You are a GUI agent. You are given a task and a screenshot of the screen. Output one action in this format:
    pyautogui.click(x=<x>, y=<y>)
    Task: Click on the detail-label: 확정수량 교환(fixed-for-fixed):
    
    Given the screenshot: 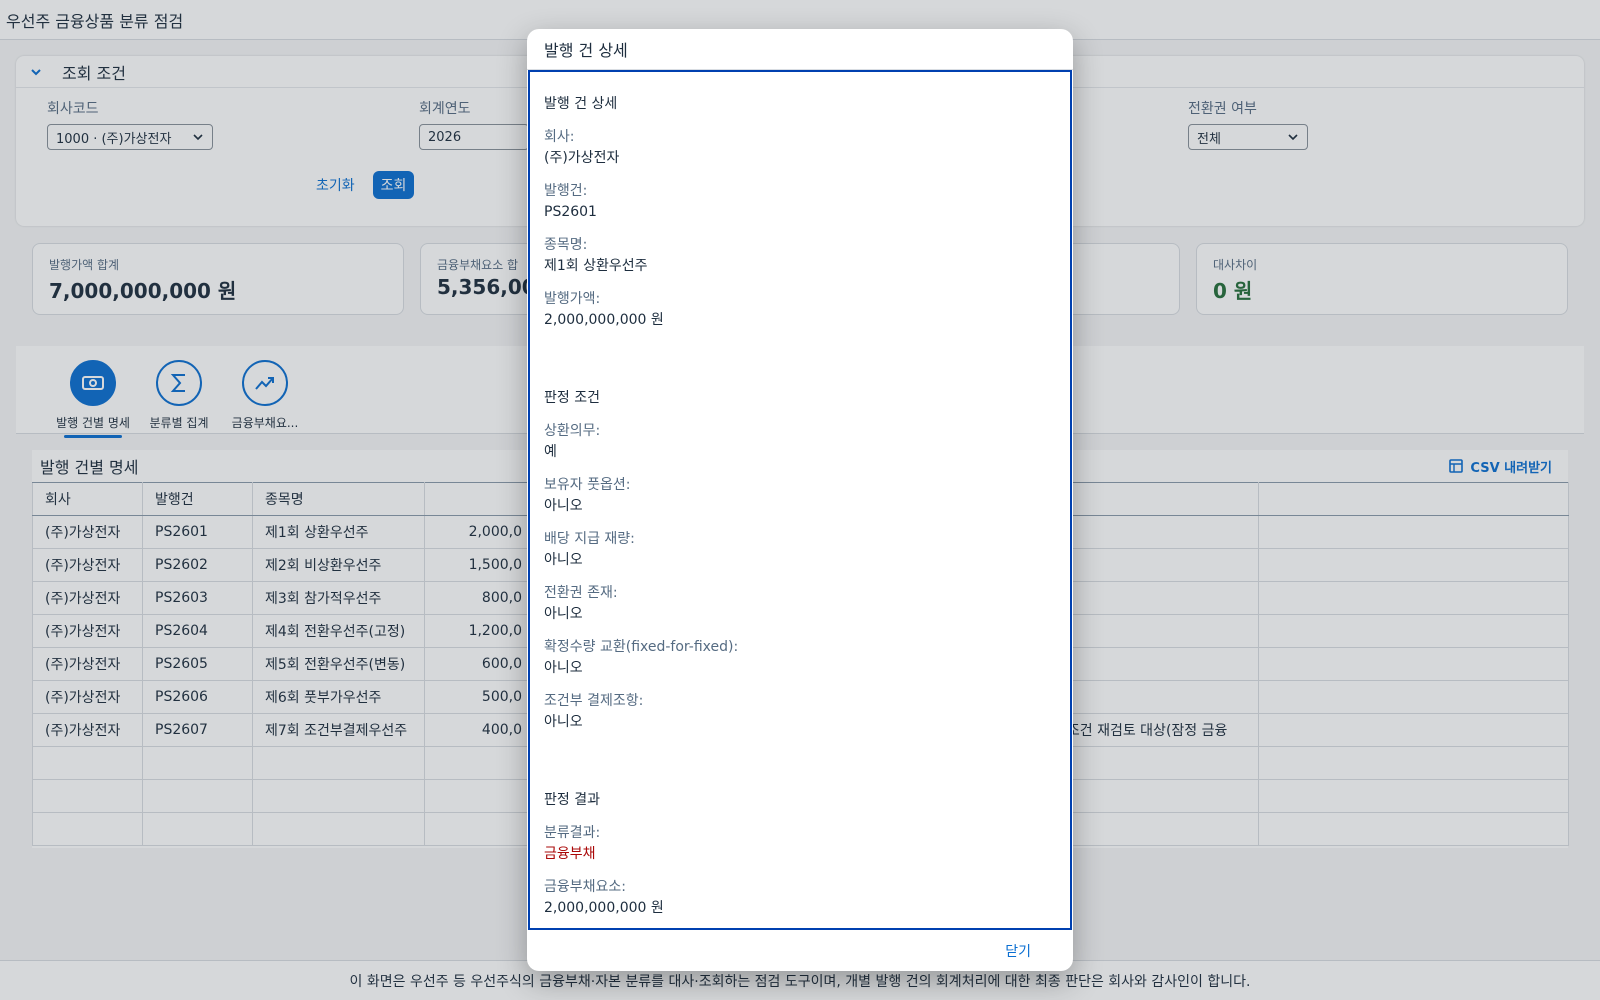 What is the action you would take?
    pyautogui.click(x=641, y=647)
    